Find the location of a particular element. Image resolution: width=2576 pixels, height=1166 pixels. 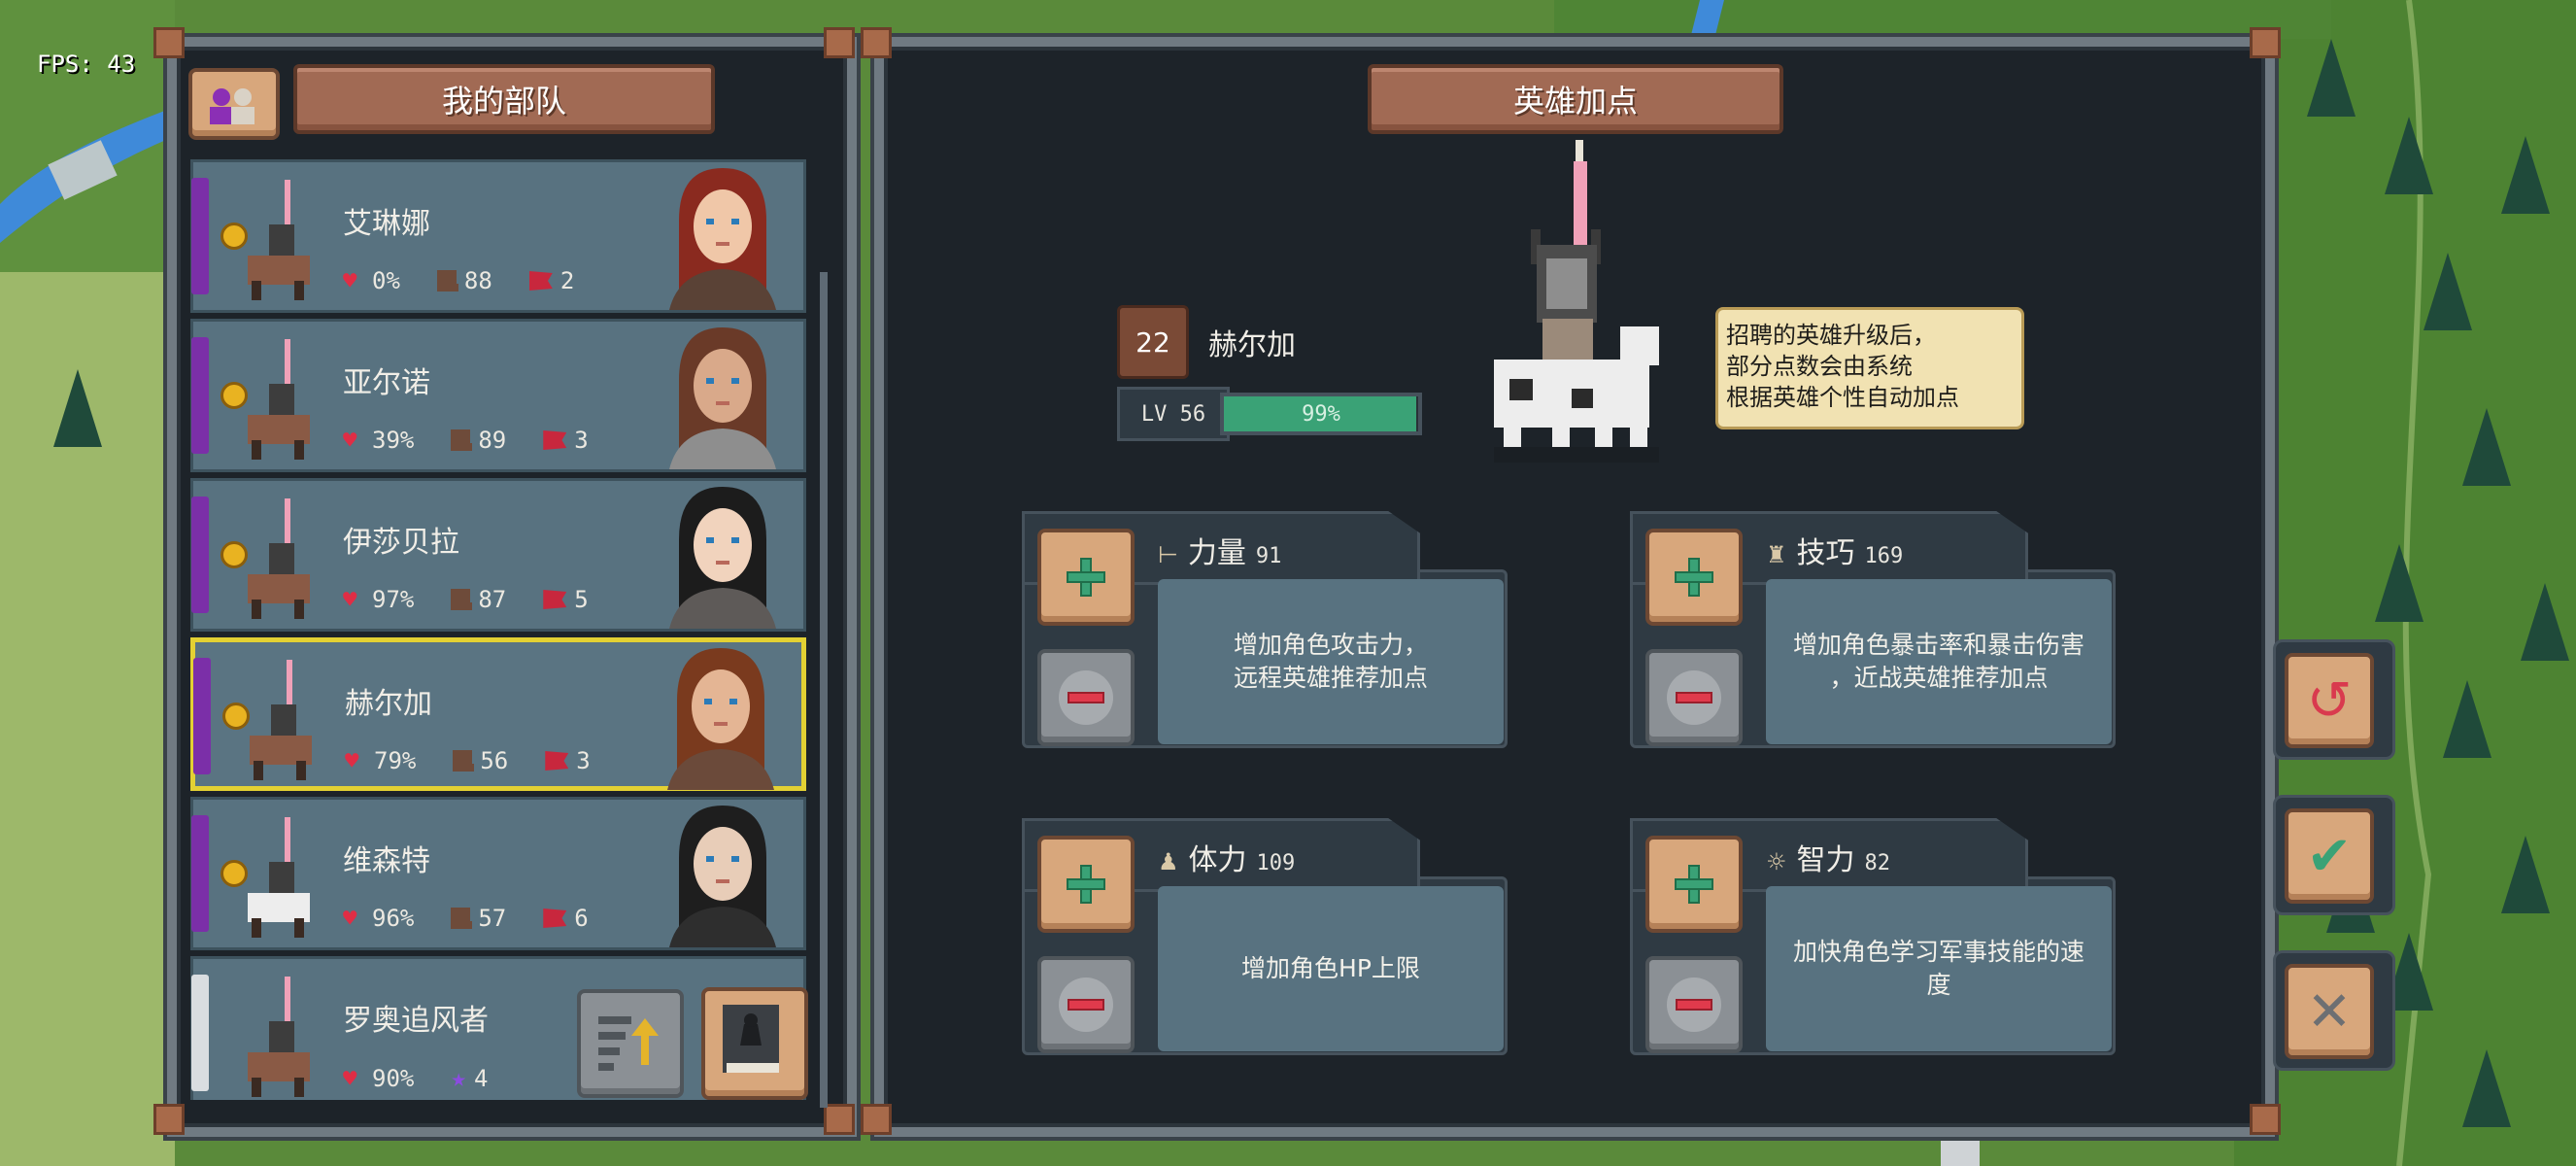

hero-points-title: 英雄加点 is located at coordinates (1575, 99).